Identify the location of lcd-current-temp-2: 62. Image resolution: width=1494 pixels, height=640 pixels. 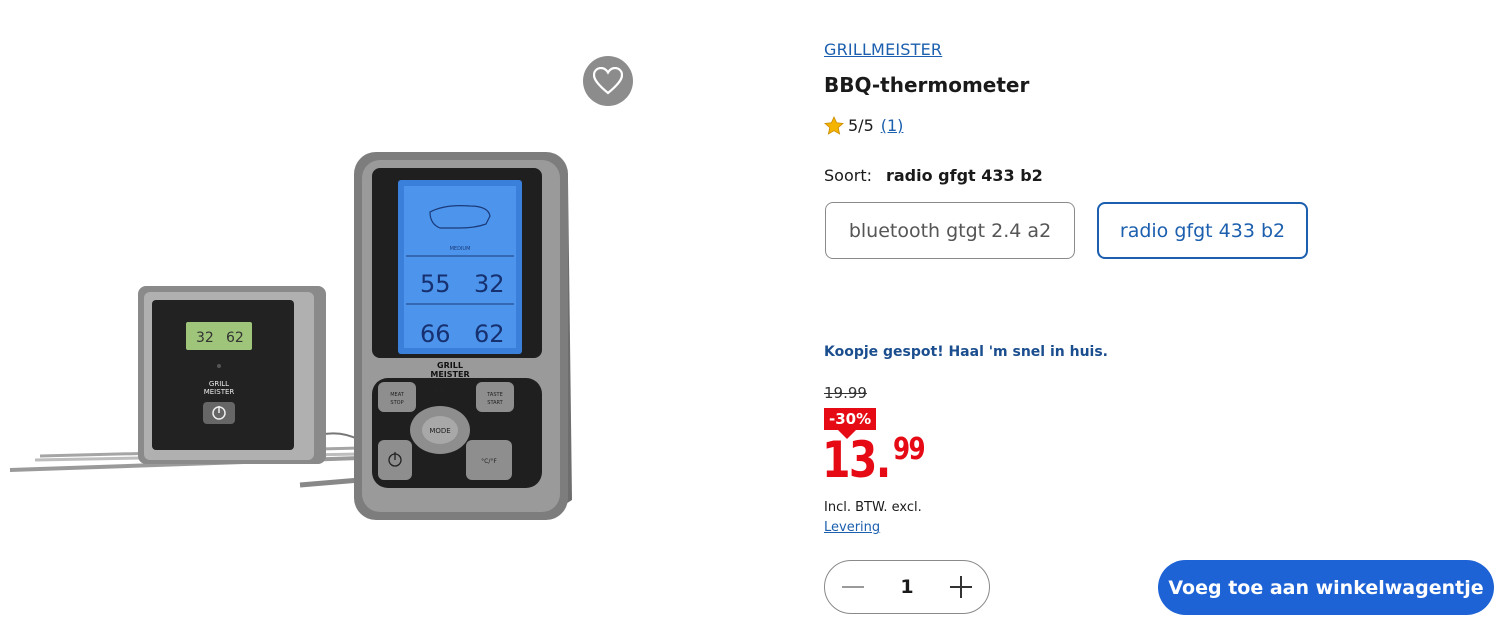
(489, 334).